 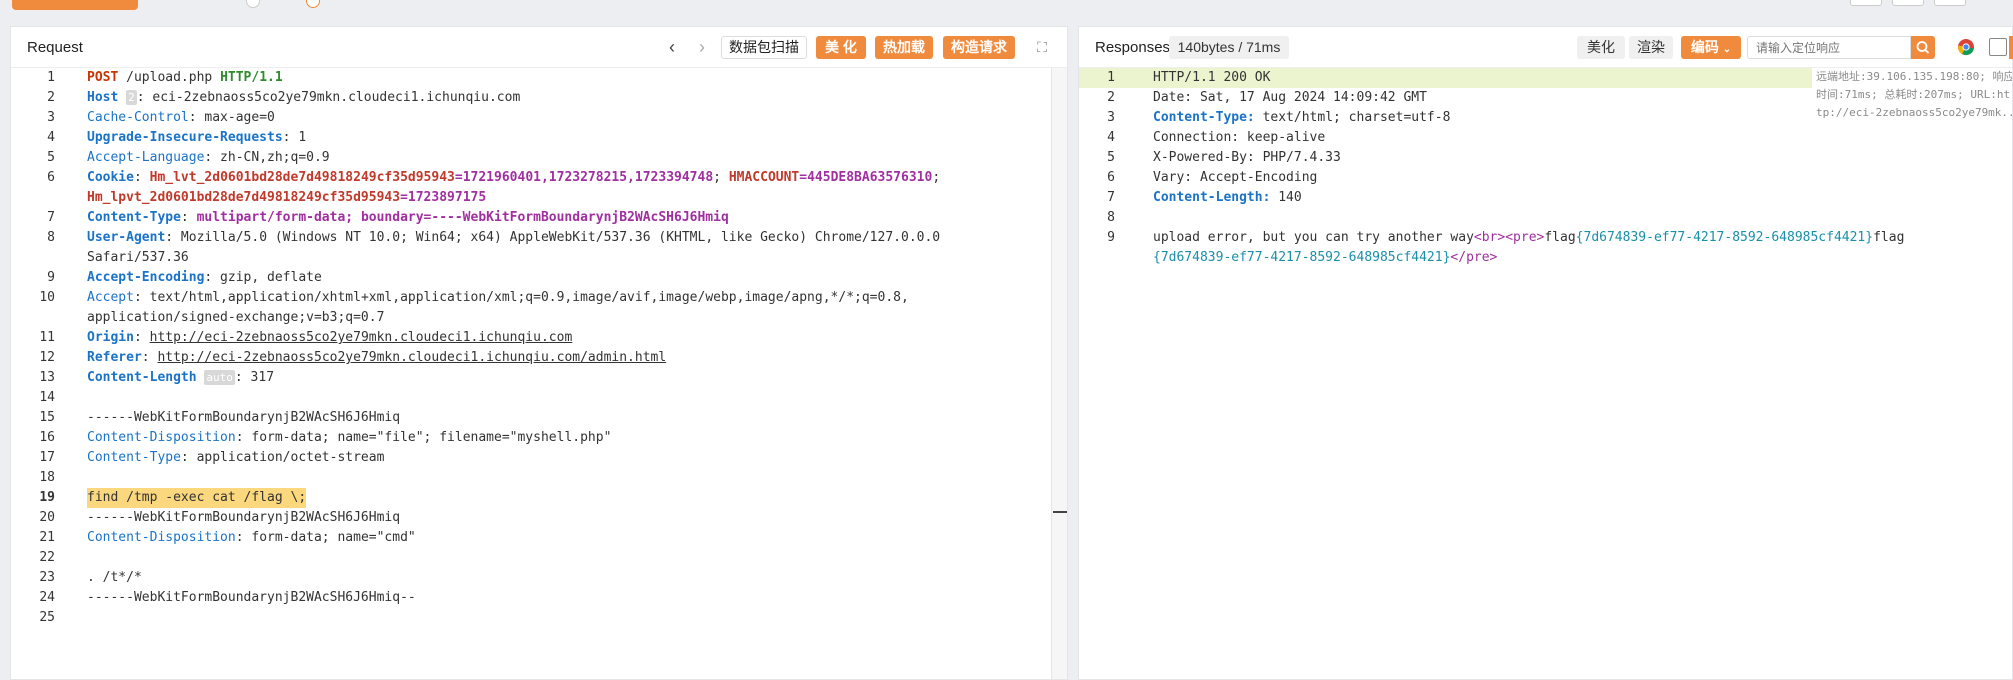 What do you see at coordinates (1111, 237) in the screenshot?
I see `line-number: 9` at bounding box center [1111, 237].